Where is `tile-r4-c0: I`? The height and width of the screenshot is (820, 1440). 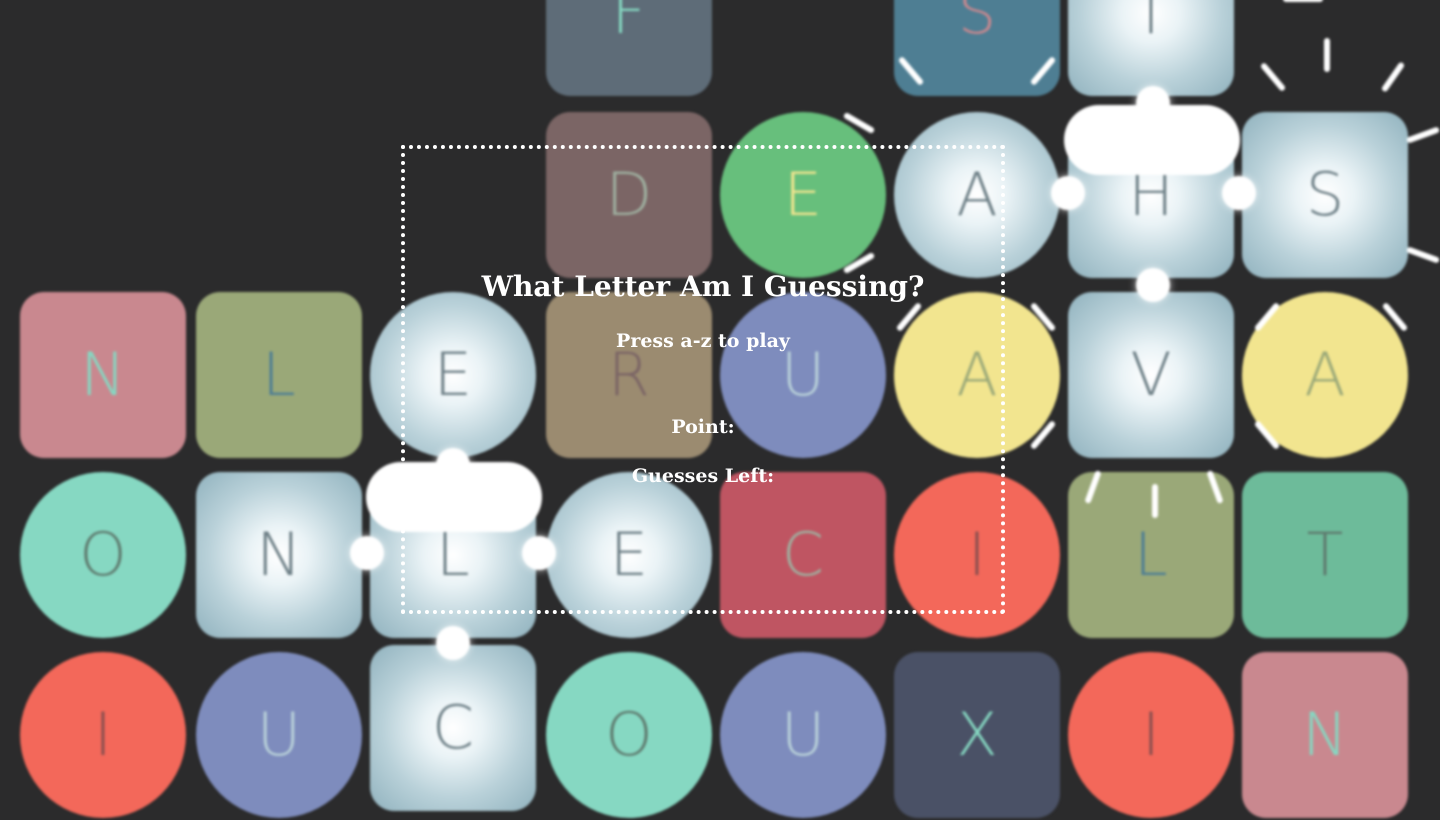
tile-r4-c0: I is located at coordinates (103, 735).